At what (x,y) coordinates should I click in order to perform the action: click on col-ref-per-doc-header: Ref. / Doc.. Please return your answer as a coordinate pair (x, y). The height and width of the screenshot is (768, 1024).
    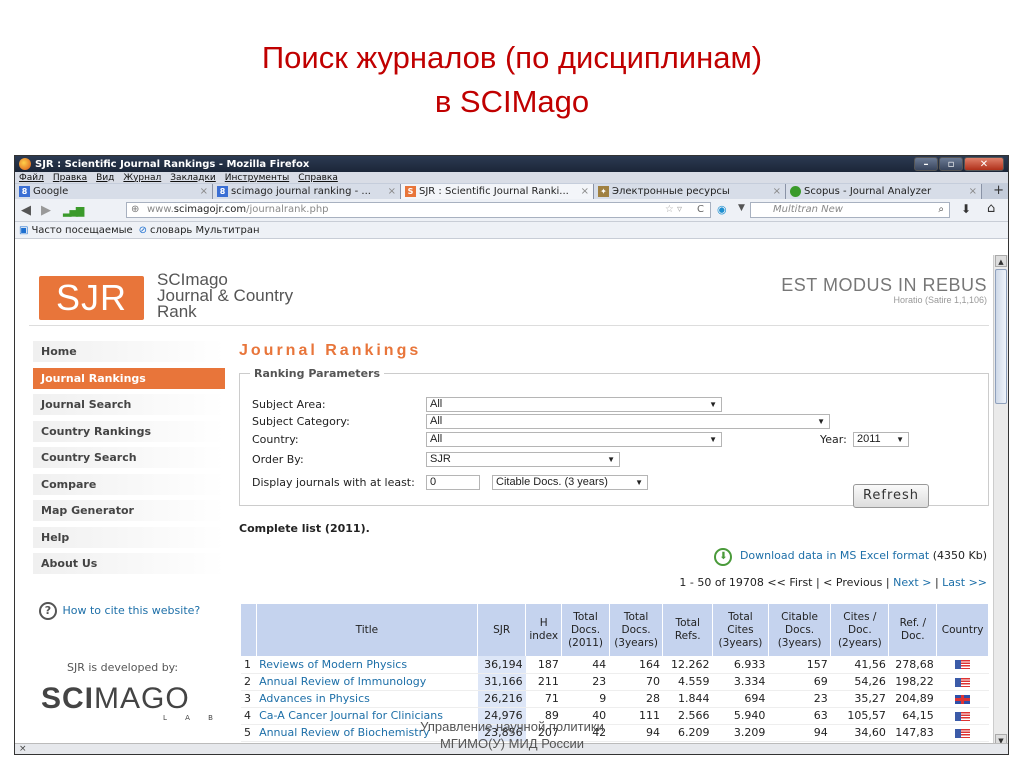
    Looking at the image, I should click on (913, 630).